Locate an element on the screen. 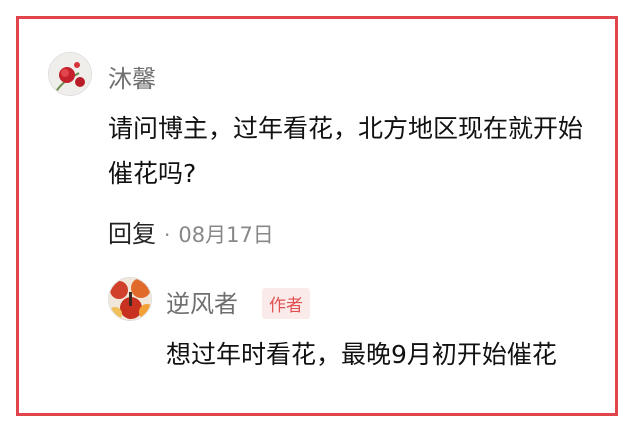  rose-flower-avatar-icon is located at coordinates (70, 74).